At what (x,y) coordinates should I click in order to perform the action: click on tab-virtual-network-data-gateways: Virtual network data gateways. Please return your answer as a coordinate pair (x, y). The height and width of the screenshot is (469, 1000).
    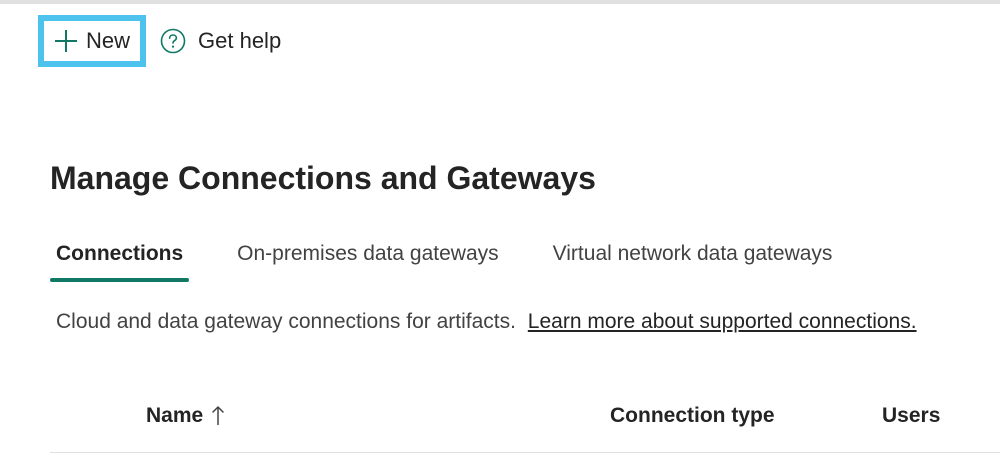
    Looking at the image, I should click on (693, 257).